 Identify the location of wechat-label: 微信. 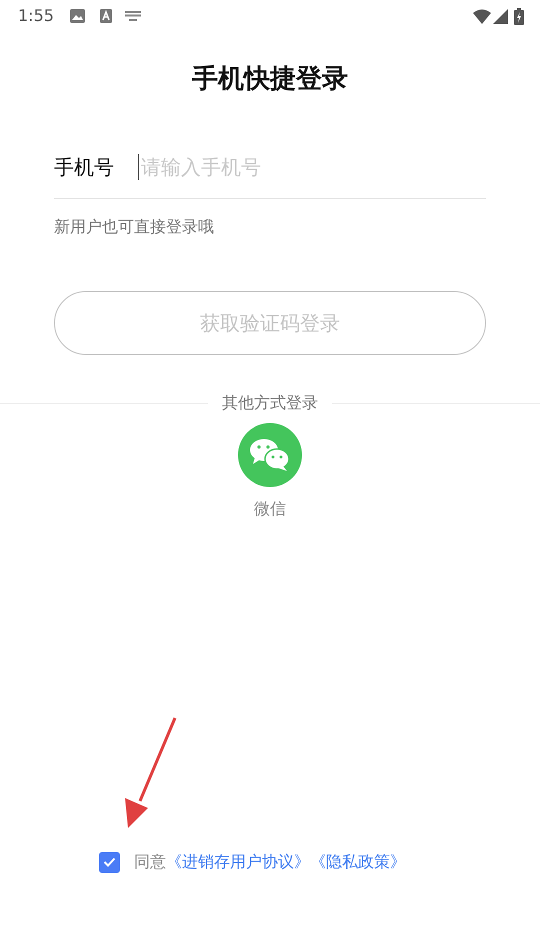
(270, 509).